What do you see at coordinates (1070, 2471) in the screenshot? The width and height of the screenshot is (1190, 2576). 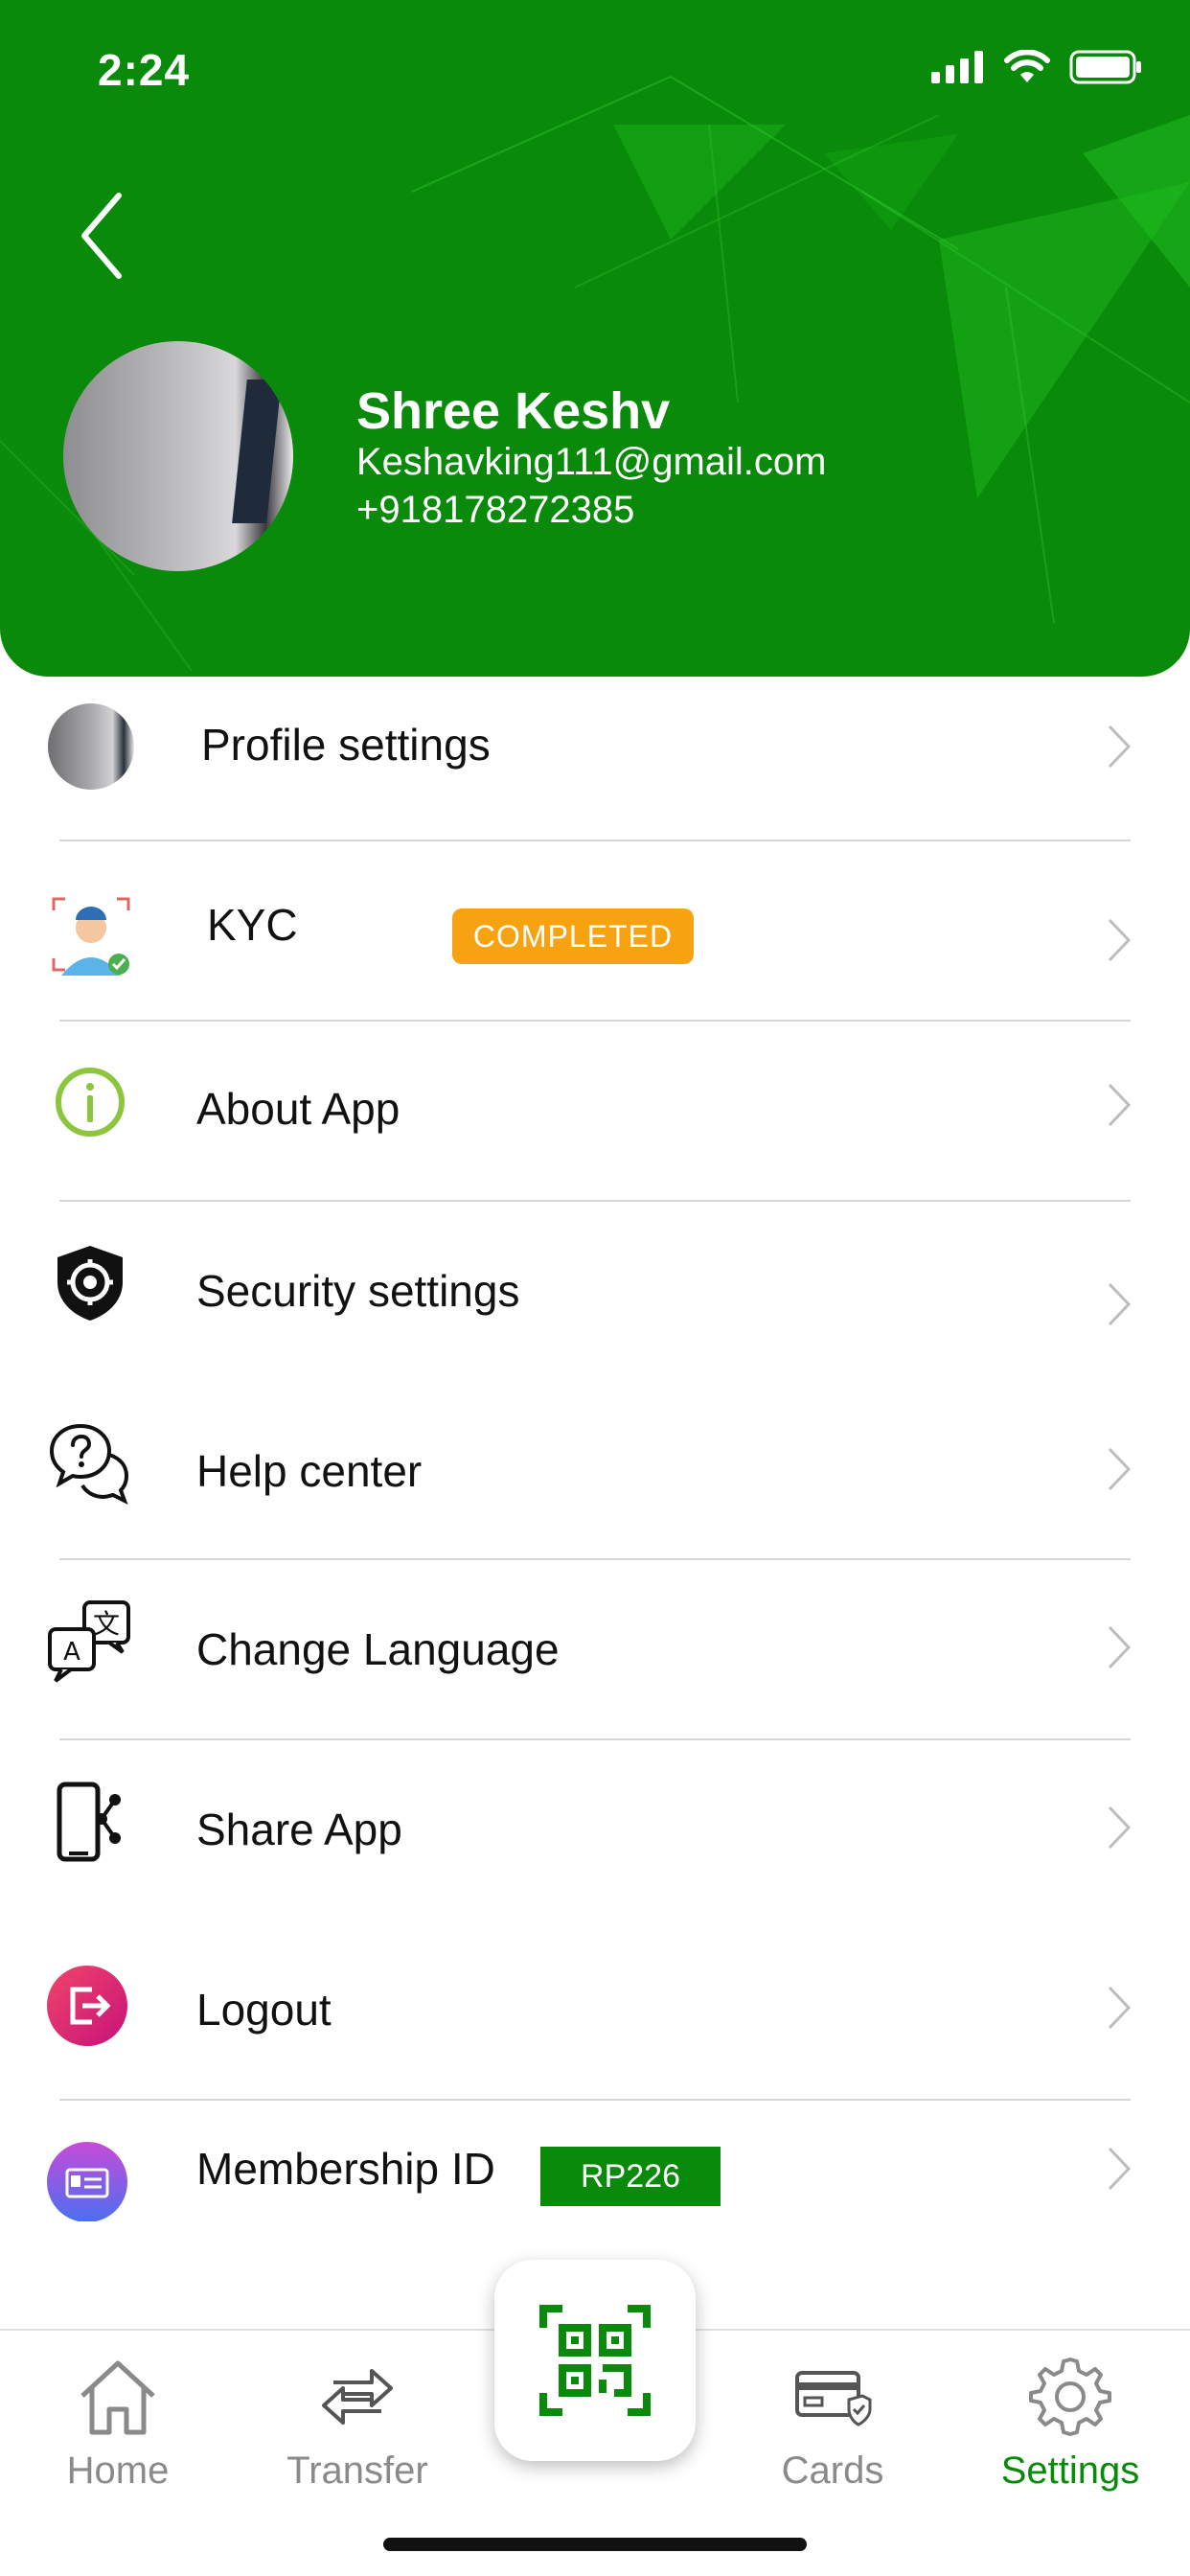 I see `tab-settings-label: Settings` at bounding box center [1070, 2471].